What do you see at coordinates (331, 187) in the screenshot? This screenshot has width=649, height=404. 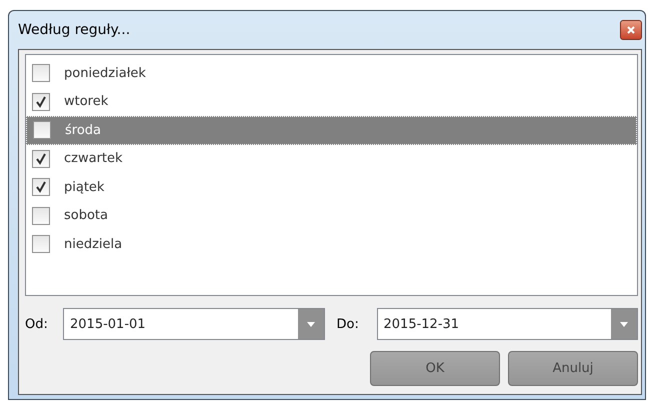 I see `day-list-item: piątek` at bounding box center [331, 187].